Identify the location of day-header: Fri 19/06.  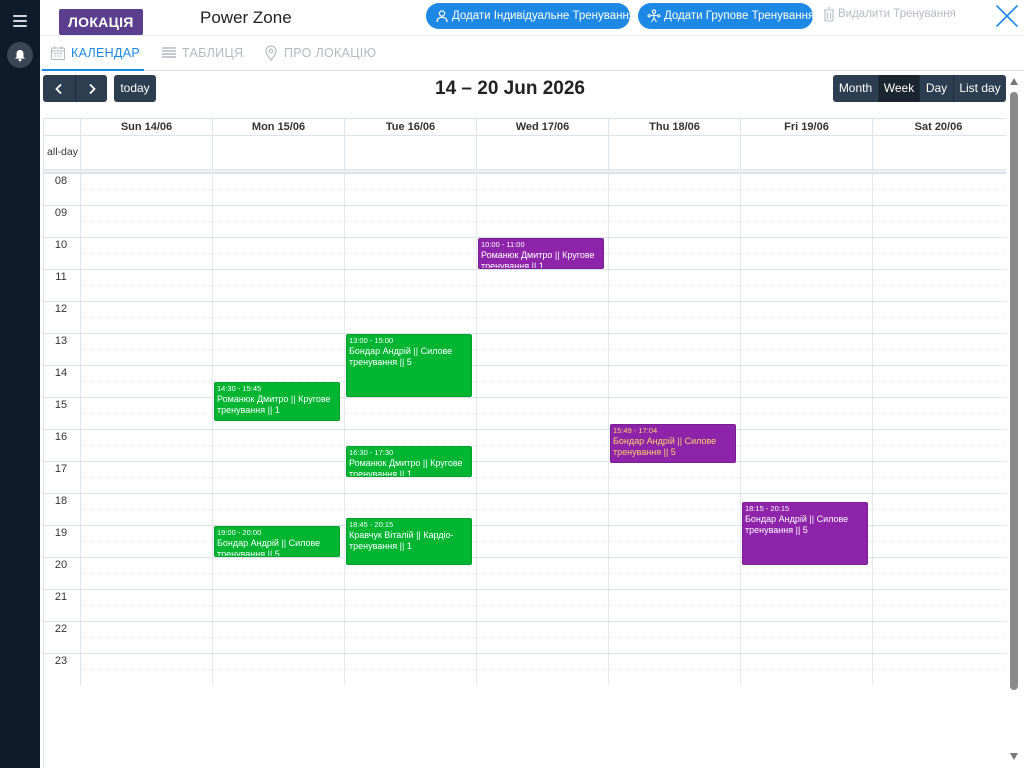
(806, 127).